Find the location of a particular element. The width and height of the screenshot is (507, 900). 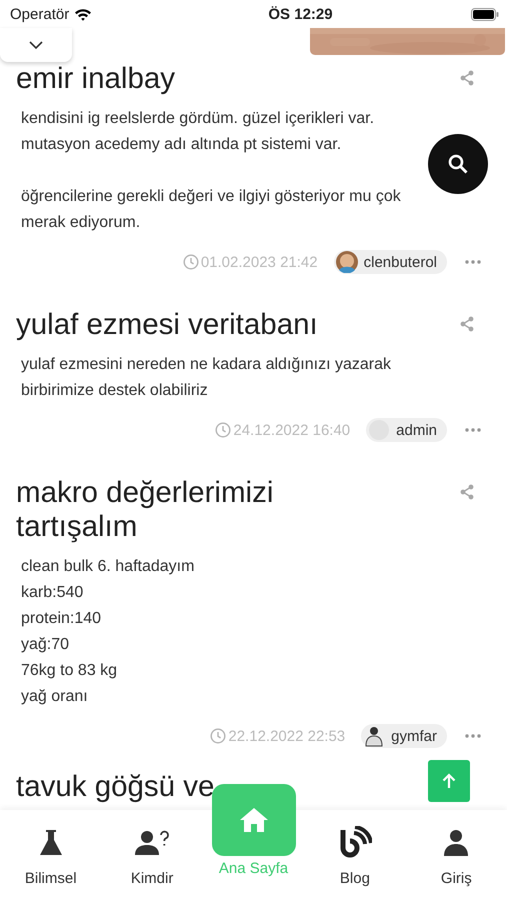

post-text: öğrencilerine gerekli değeri ve ilgiyi gösteriyor mu çok merak ediyorum. is located at coordinates (211, 210).